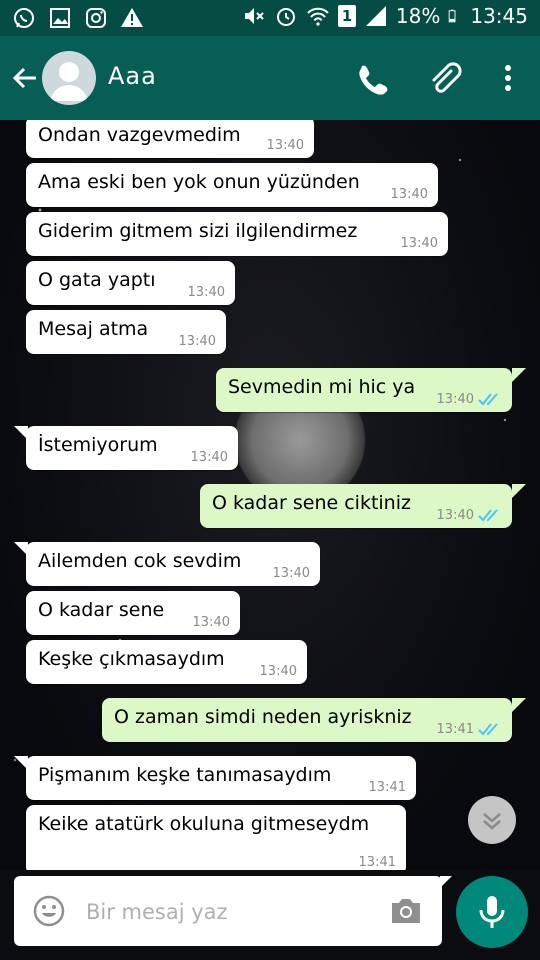 This screenshot has height=960, width=540. I want to click on message-incoming: Ama eski ben yok onun yüzünden 13:40, so click(232, 185).